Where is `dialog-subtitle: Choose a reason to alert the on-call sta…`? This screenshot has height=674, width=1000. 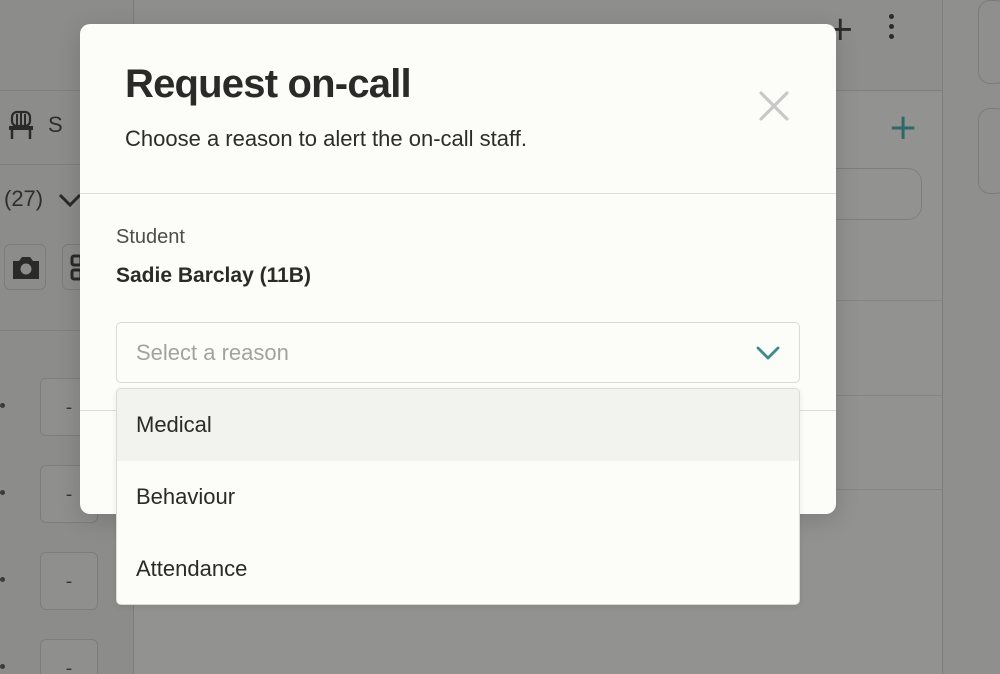 dialog-subtitle: Choose a reason to alert the on-call sta… is located at coordinates (326, 138).